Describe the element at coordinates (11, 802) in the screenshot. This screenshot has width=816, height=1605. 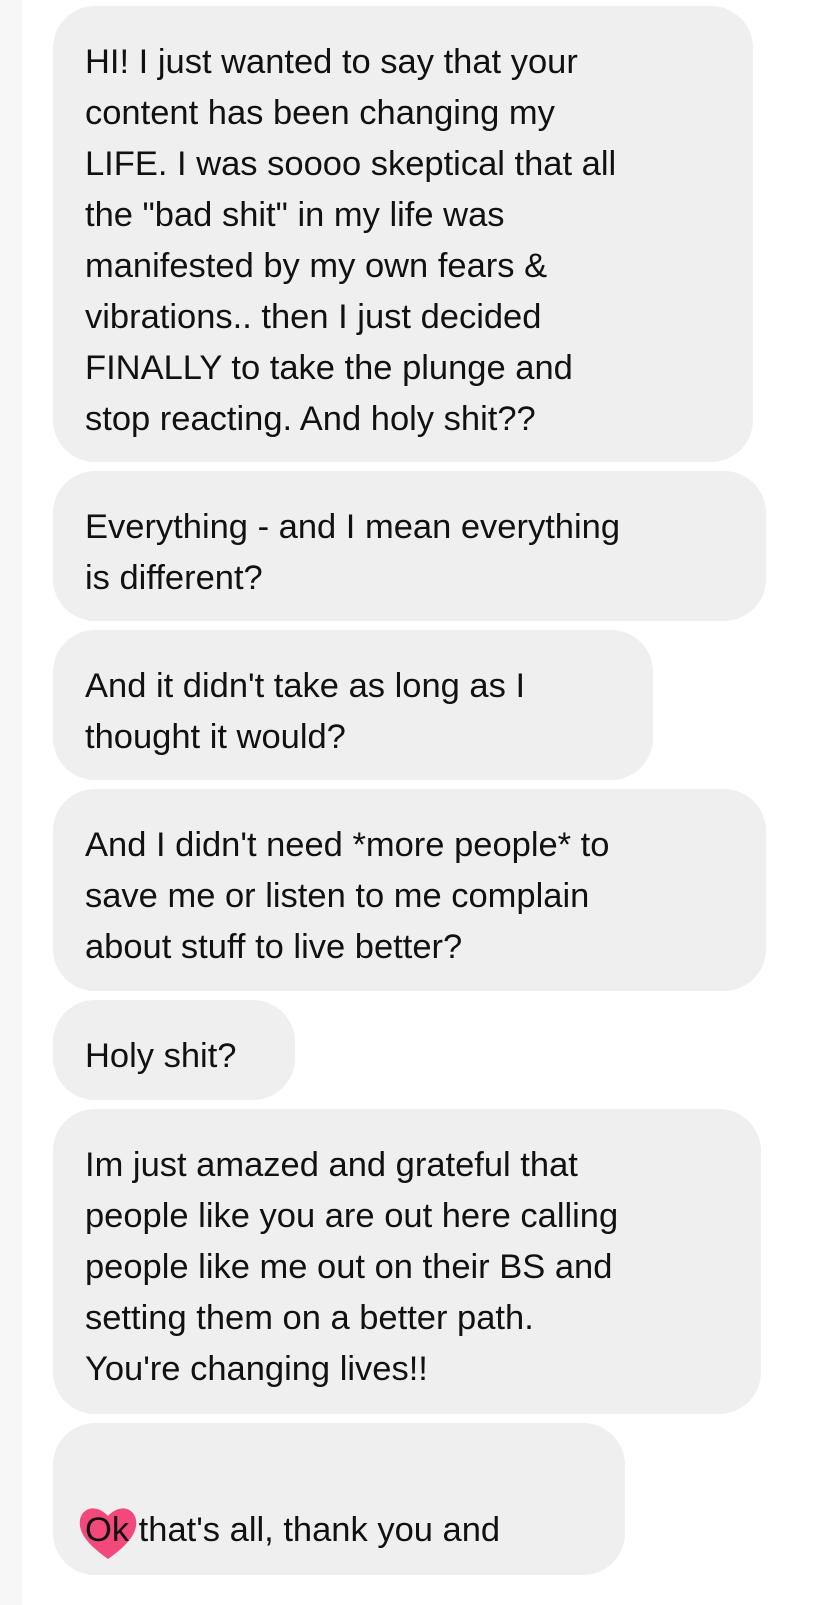
I see `left-edge-strip` at that location.